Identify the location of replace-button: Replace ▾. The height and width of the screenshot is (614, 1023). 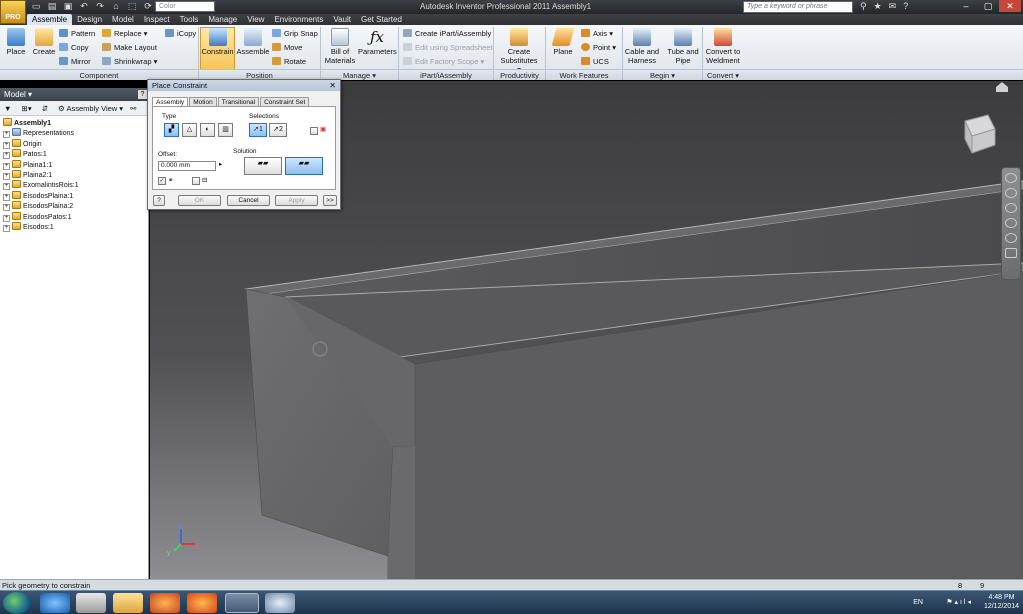
(124, 33).